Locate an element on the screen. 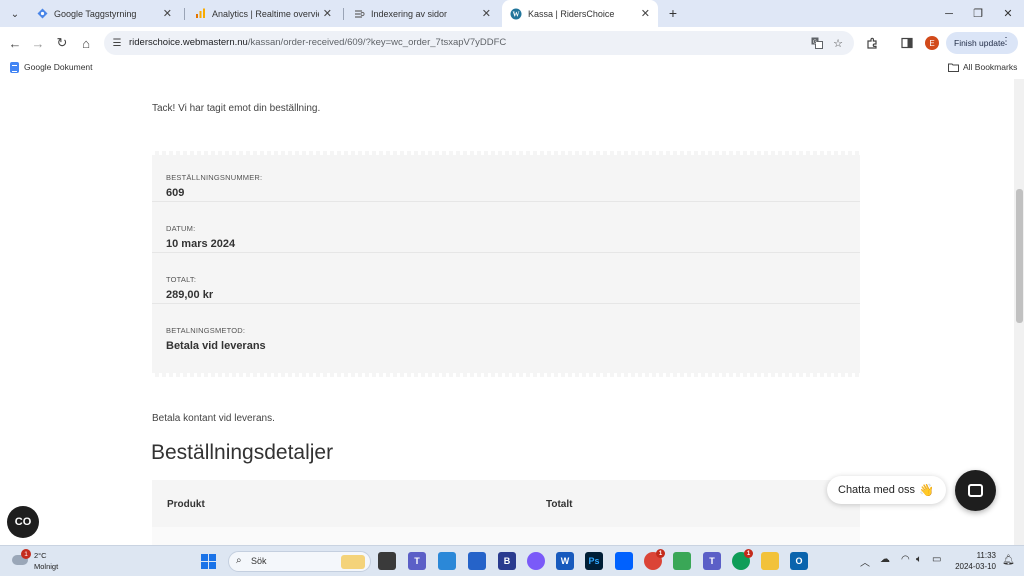 This screenshot has width=1024, height=576. tab-google-tag-manager: Google Taggstyrning ✕ is located at coordinates (104, 13).